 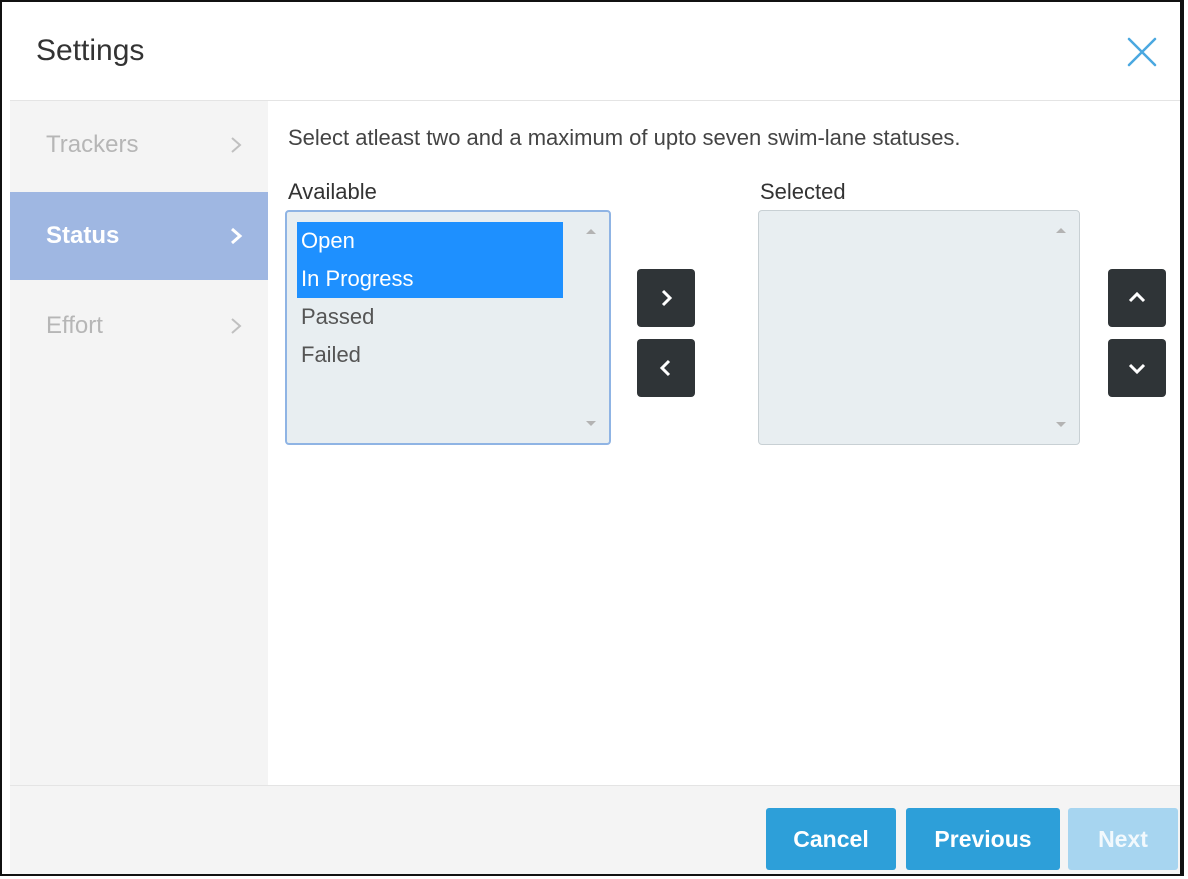 I want to click on selected-label: Selected, so click(x=803, y=191).